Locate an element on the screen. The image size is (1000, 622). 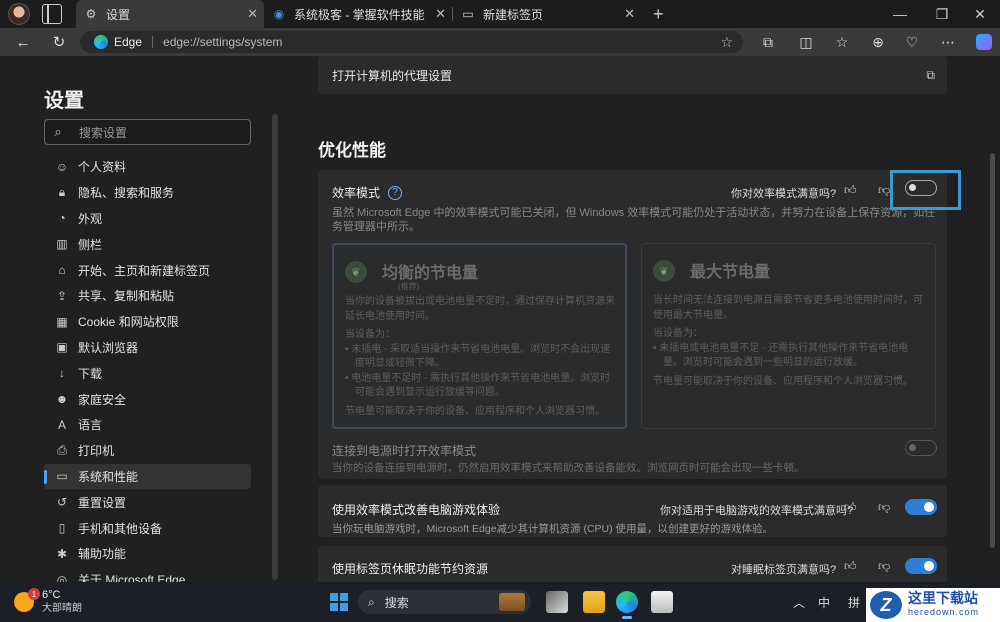
ime-lang: 中 is located at coordinates (824, 602).